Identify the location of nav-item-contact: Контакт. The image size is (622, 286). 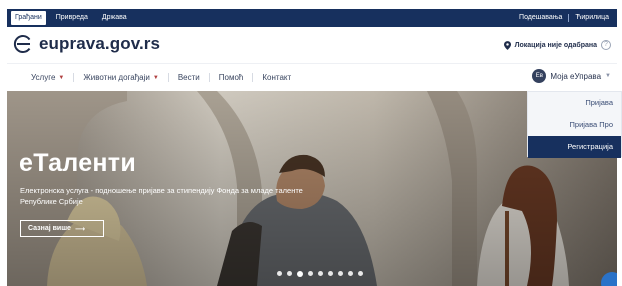
(276, 77).